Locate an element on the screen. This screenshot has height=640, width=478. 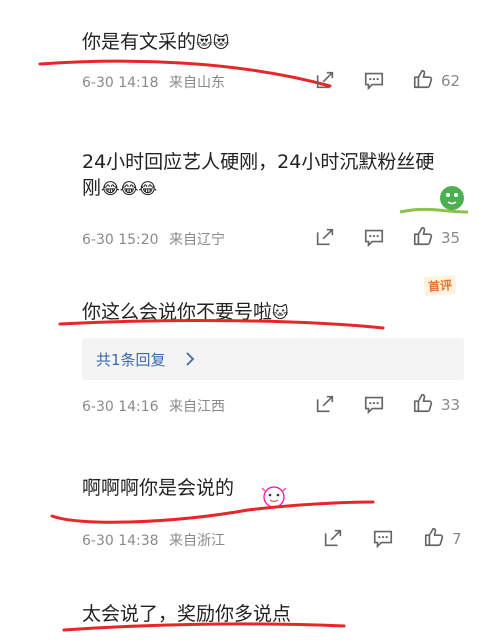
comment-text-line2: 刚😂😂😂 is located at coordinates (119, 188).